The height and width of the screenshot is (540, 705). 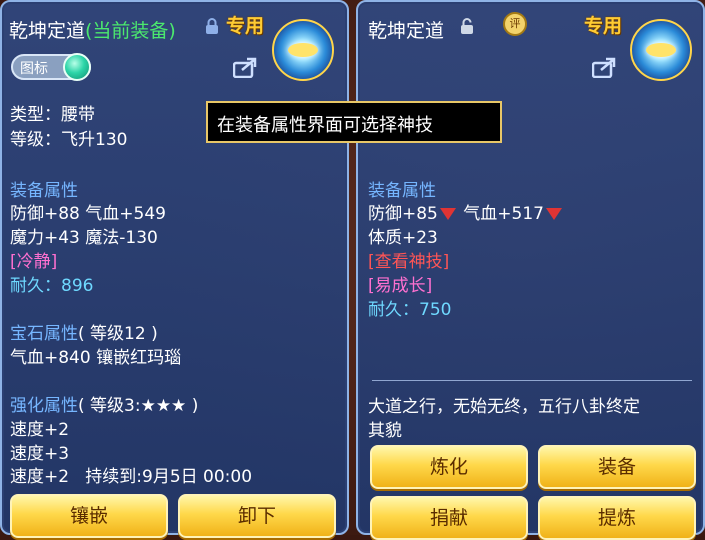 I want to click on gem-level: ( 等级12 ), so click(x=118, y=334).